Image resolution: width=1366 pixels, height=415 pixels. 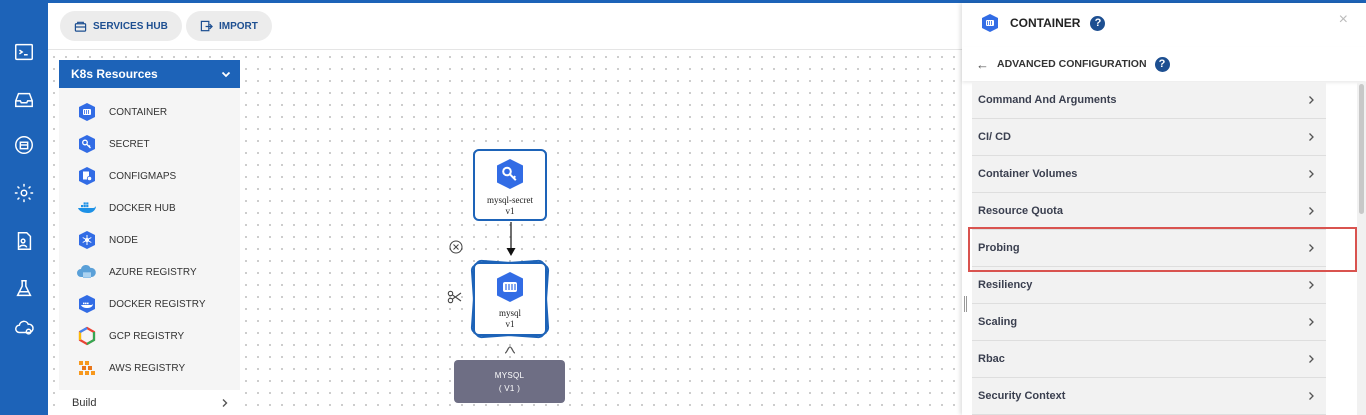 What do you see at coordinates (24, 52) in the screenshot?
I see `terminal-folder-icon` at bounding box center [24, 52].